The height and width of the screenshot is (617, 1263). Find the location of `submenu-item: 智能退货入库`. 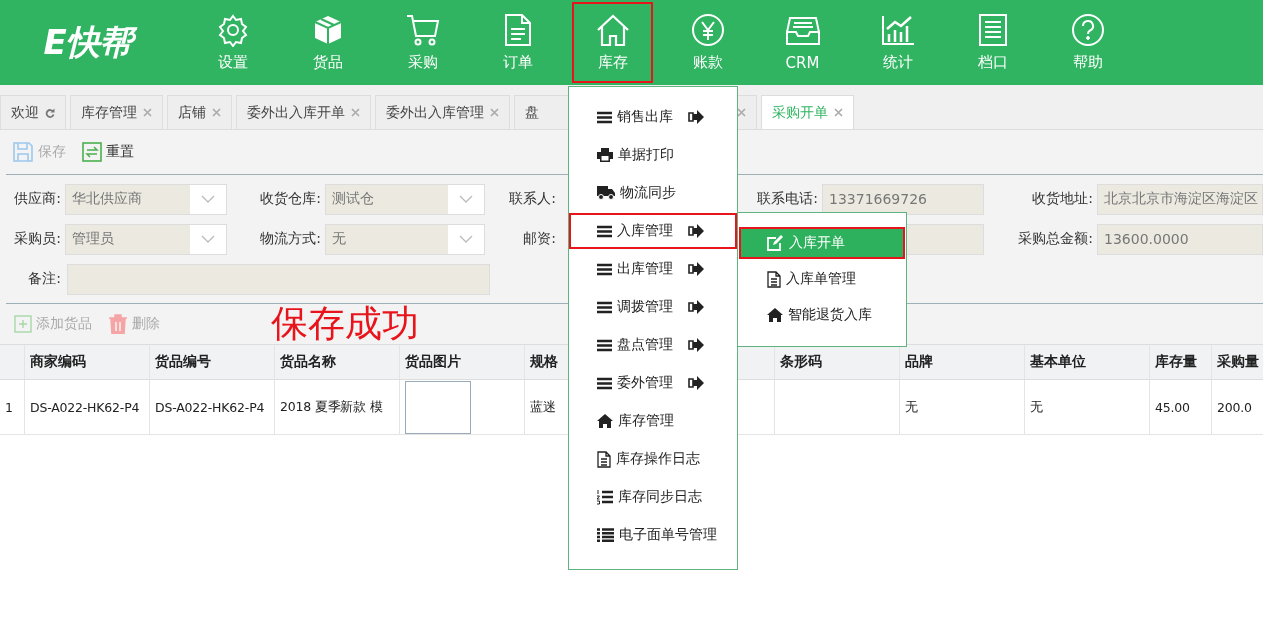

submenu-item: 智能退货入库 is located at coordinates (822, 315).